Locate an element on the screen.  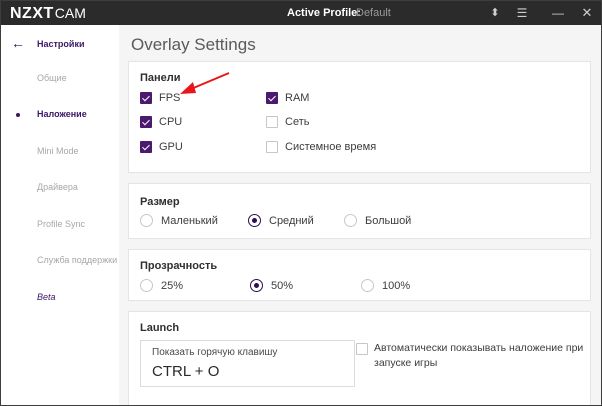
network-checkbox-box is located at coordinates (272, 122).